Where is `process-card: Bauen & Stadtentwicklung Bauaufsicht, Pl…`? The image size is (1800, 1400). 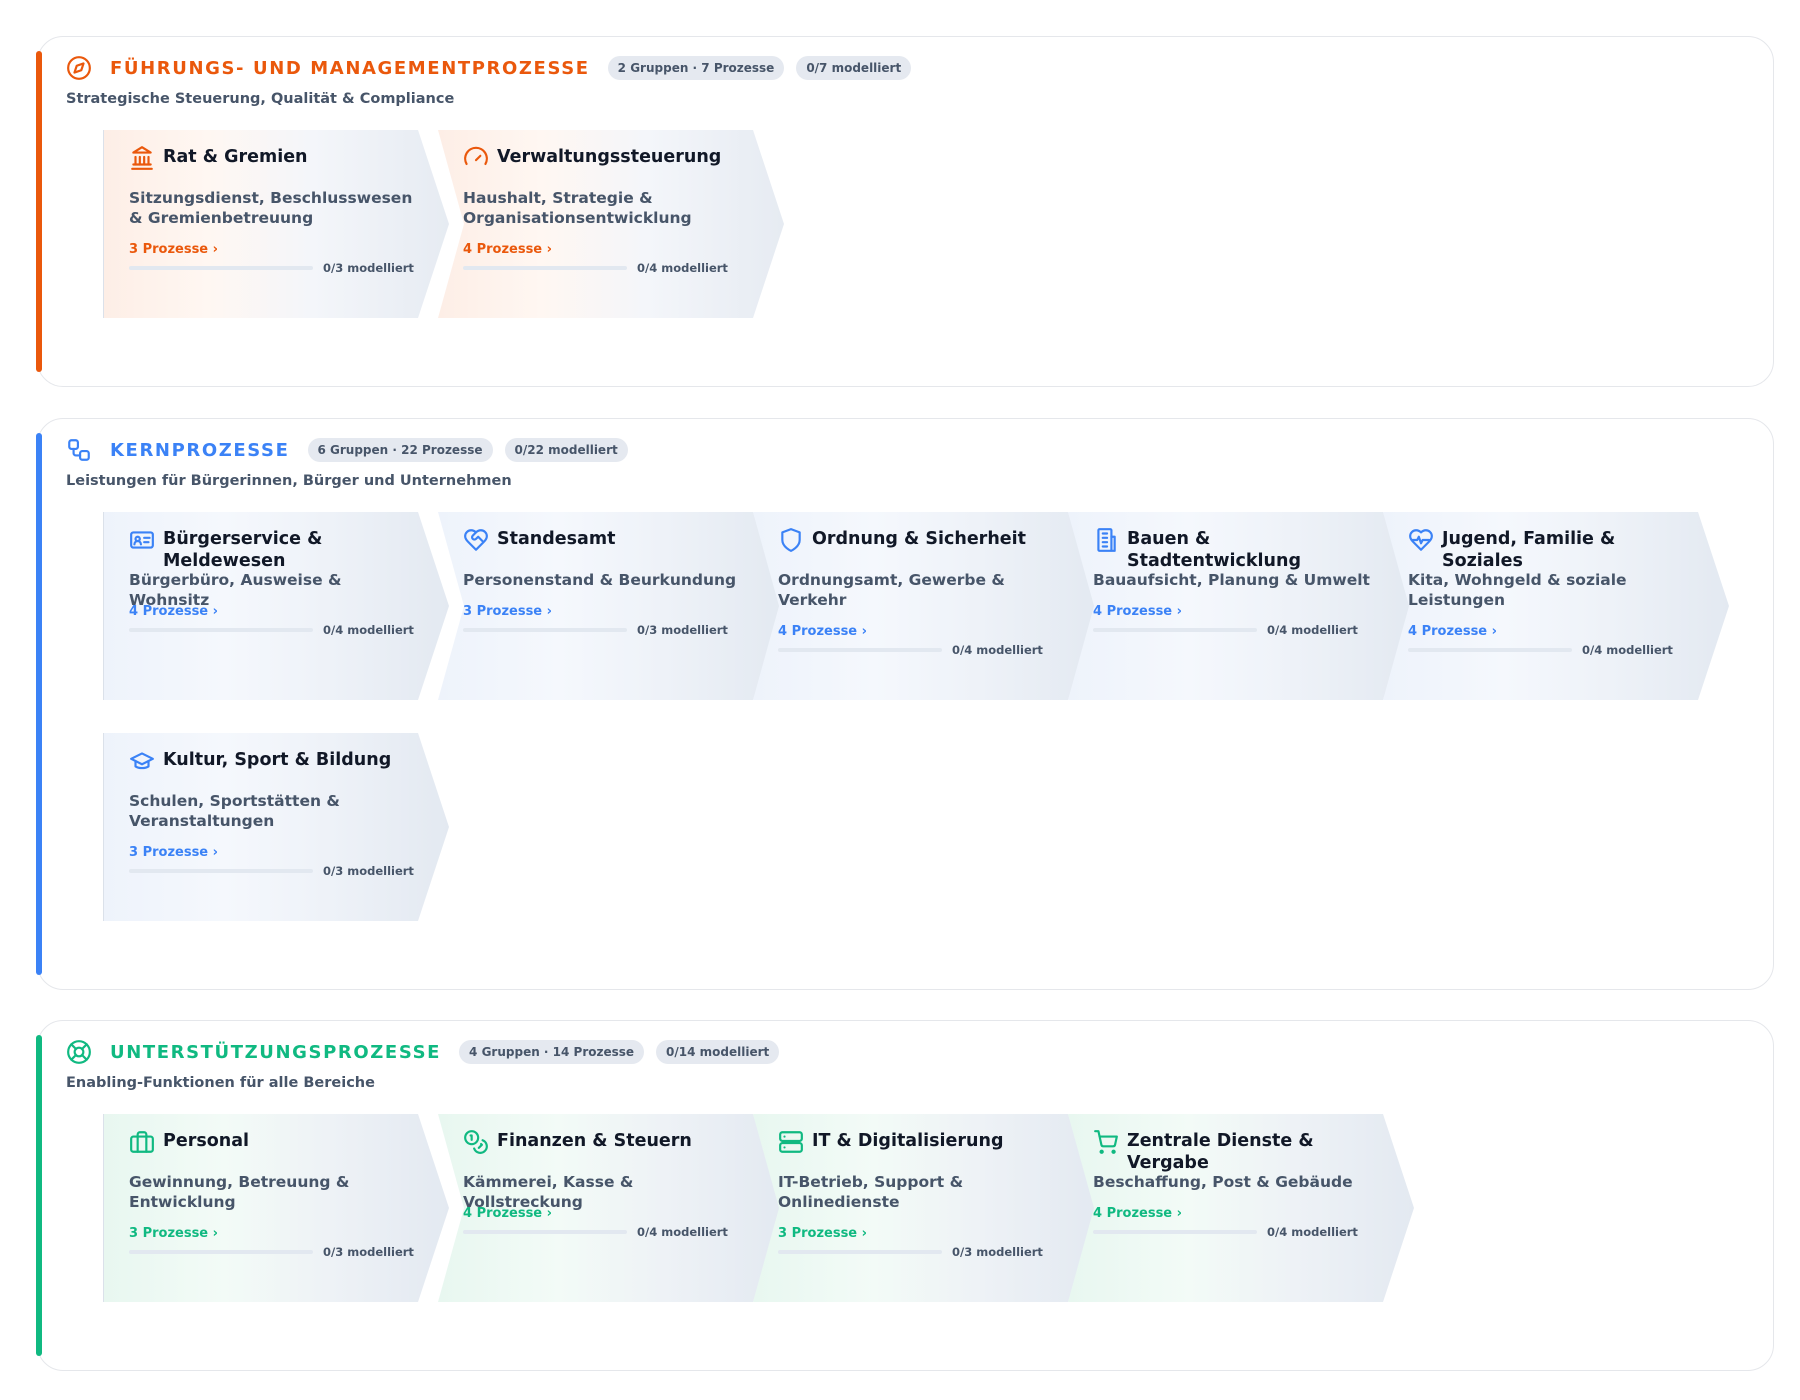
process-card: Bauen & Stadtentwicklung Bauaufsicht, Pl… is located at coordinates (1241, 606).